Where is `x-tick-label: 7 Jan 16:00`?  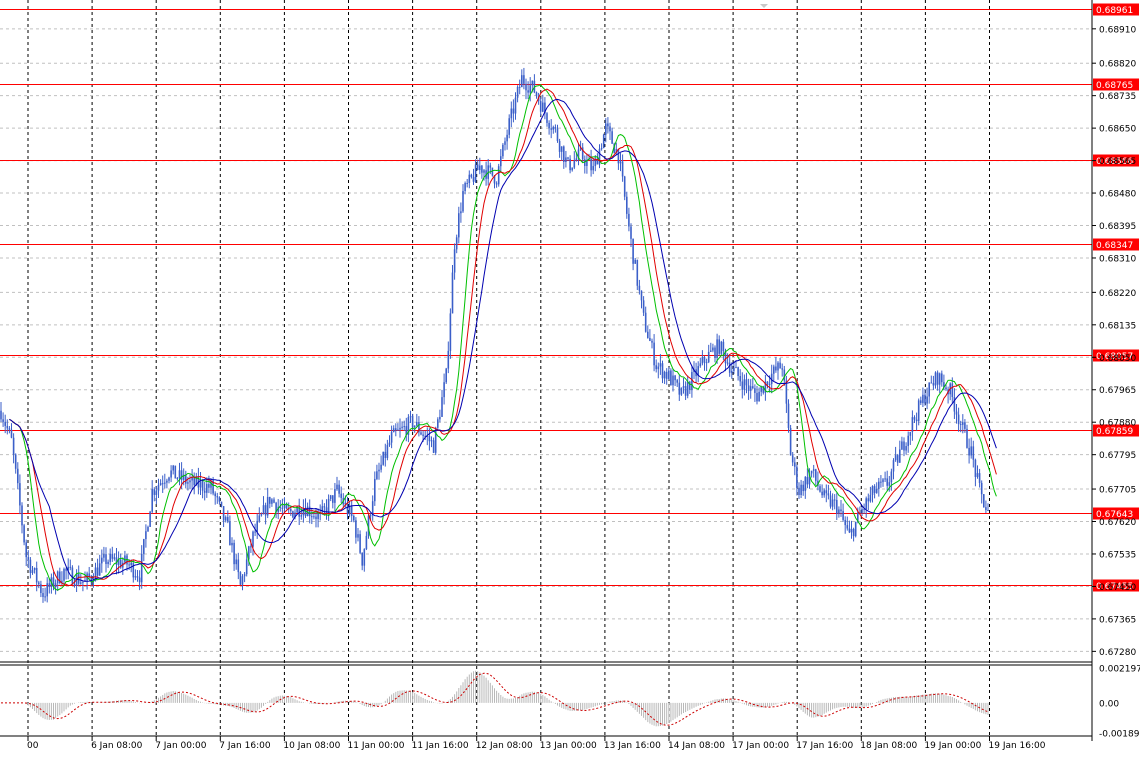 x-tick-label: 7 Jan 16:00 is located at coordinates (245, 746).